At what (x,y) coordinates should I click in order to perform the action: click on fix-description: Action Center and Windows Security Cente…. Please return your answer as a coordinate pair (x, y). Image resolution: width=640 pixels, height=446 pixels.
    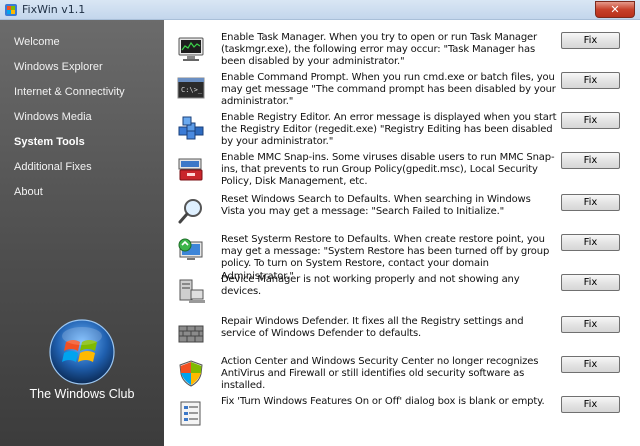
    Looking at the image, I should click on (380, 374).